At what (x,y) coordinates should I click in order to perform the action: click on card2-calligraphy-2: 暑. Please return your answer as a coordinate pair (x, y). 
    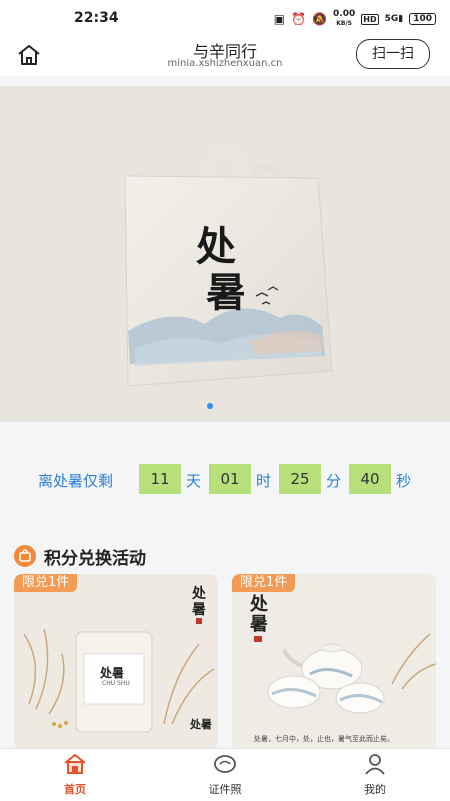
    Looking at the image, I should click on (259, 624).